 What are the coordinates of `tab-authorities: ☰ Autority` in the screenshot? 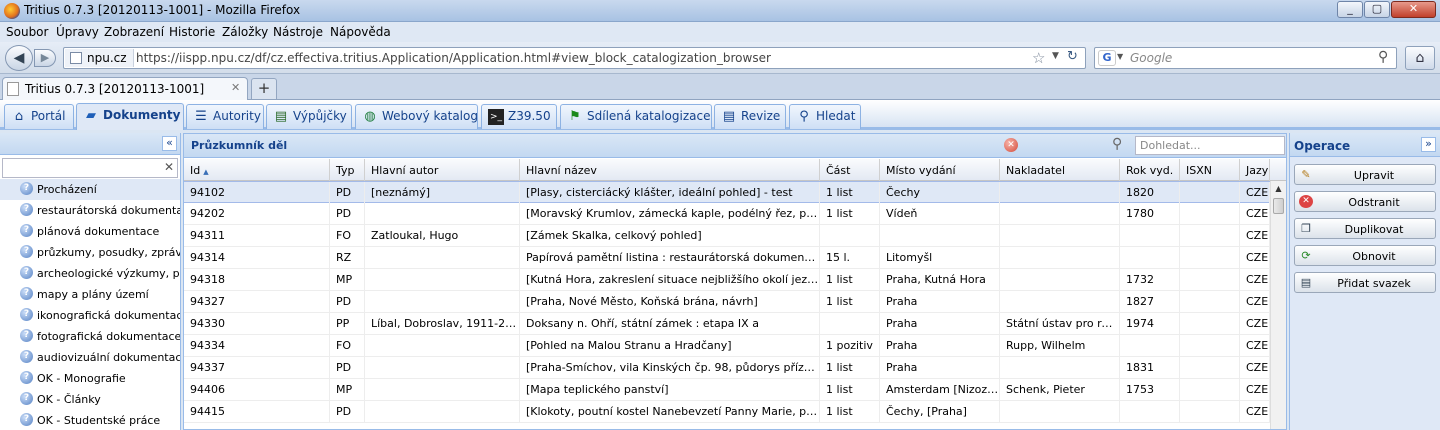 It's located at (225, 116).